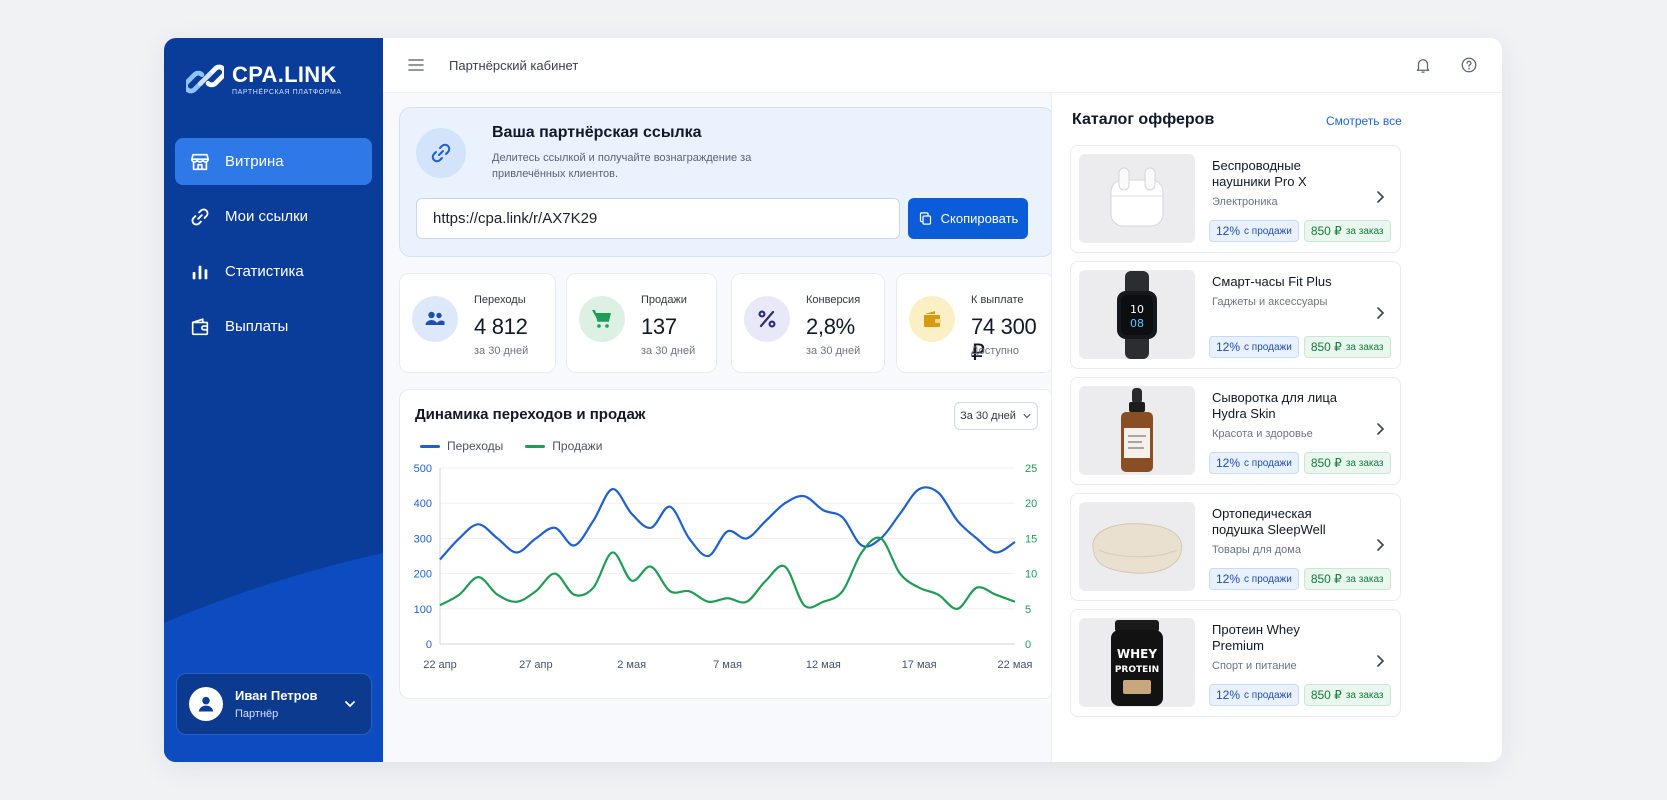 The image size is (1667, 800). Describe the element at coordinates (287, 92) in the screenshot. I see `brand-tagline: ПАРТНЁРСКАЯ ПЛАТФОРМА` at that location.